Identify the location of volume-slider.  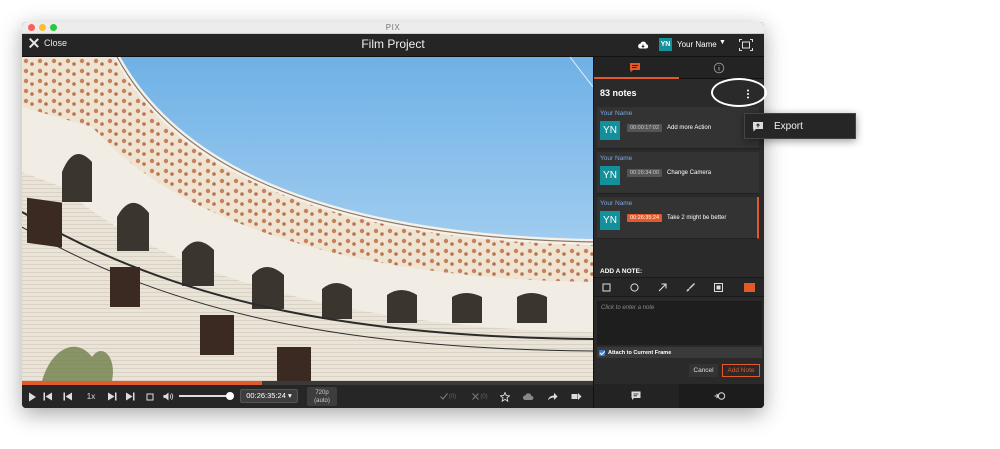
(206, 396).